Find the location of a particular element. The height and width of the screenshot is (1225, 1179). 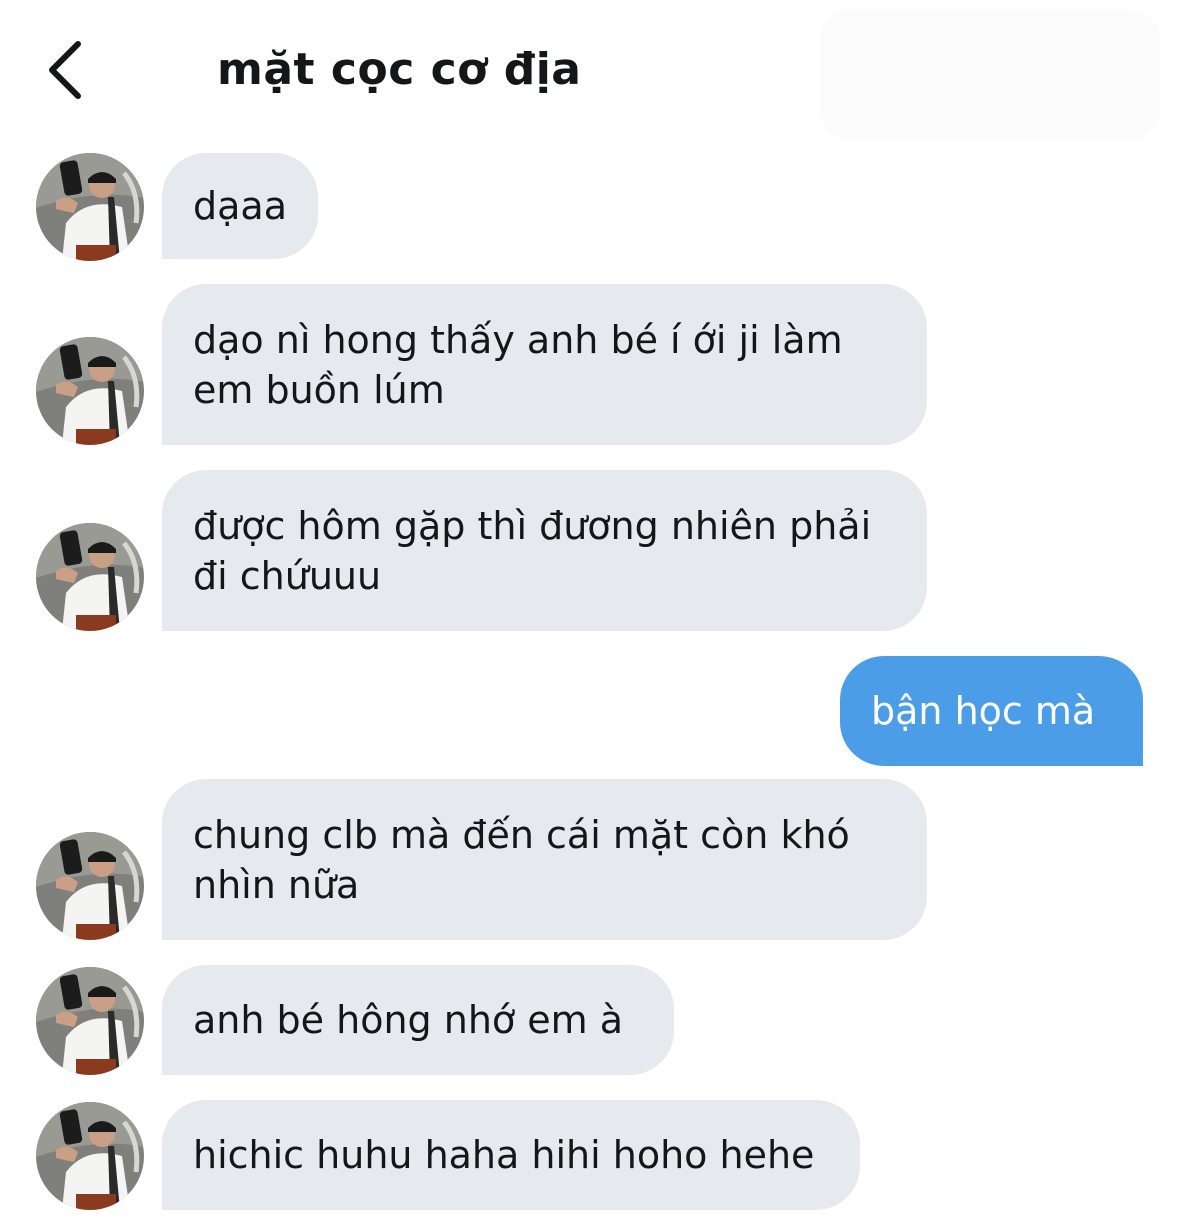

chevron-left-icon is located at coordinates (65, 70).